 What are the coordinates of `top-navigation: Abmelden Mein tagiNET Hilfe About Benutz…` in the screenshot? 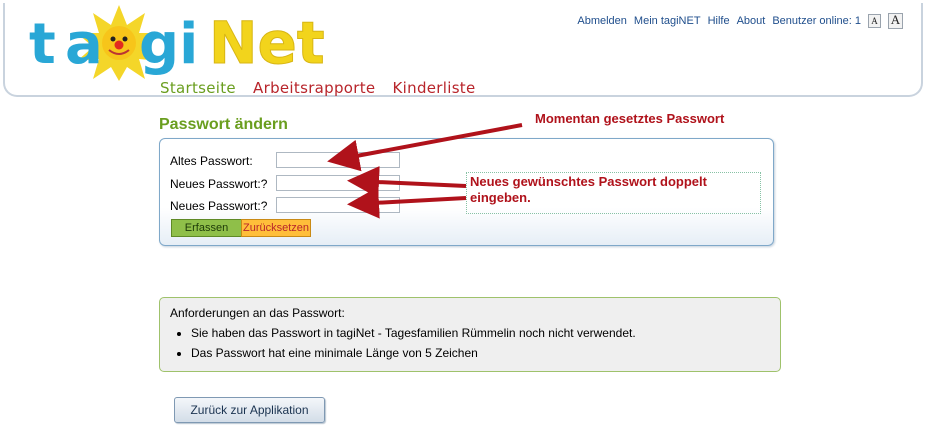 It's located at (740, 21).